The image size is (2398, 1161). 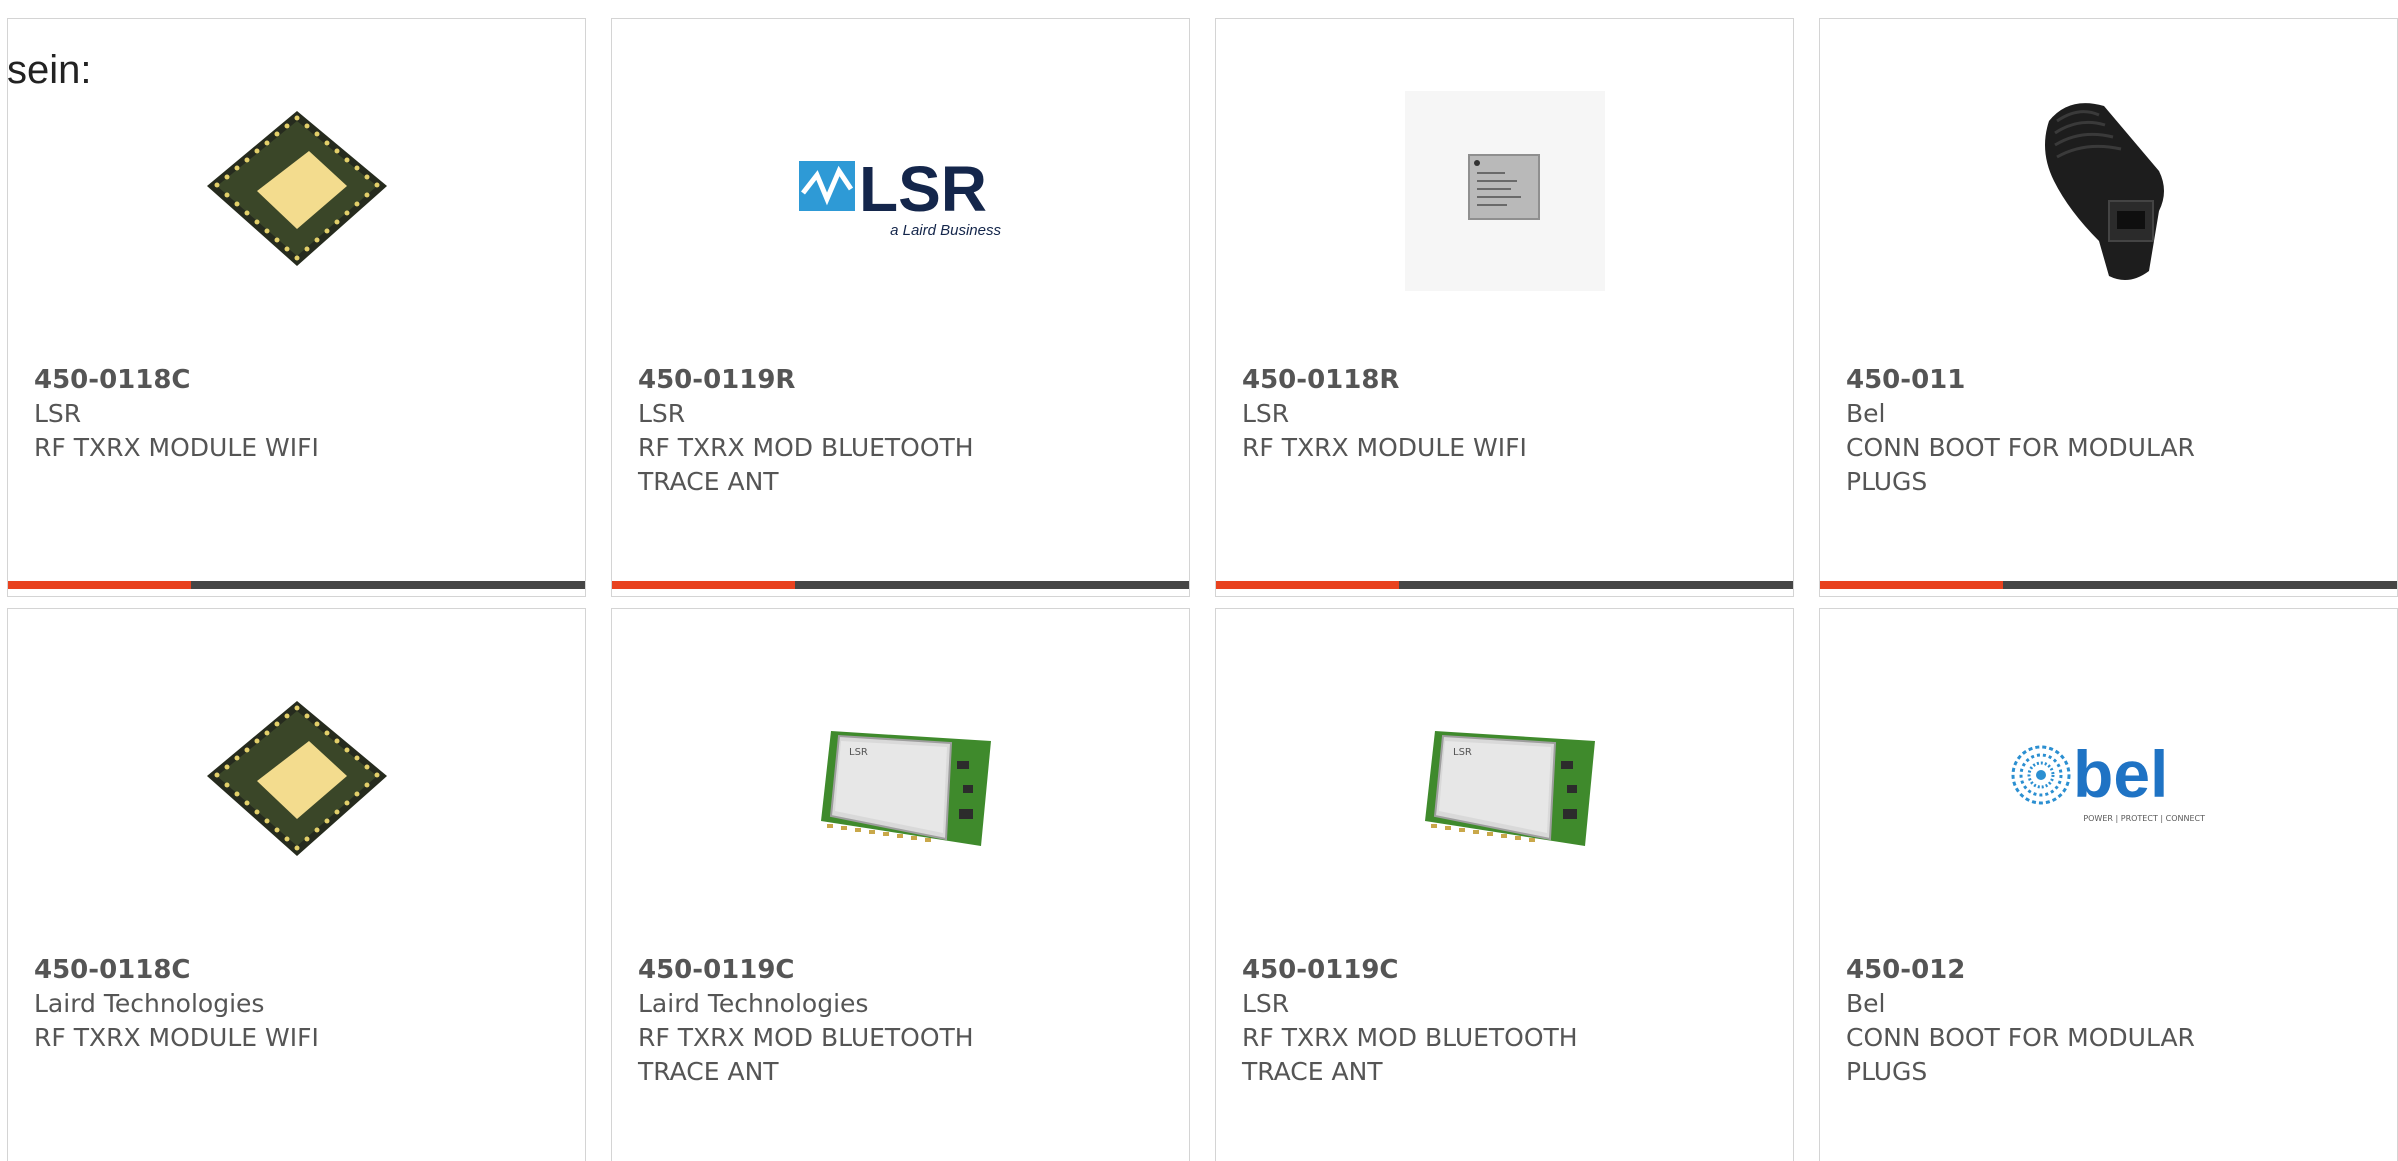 I want to click on modular-plug-boot-icon, so click(x=2104, y=191).